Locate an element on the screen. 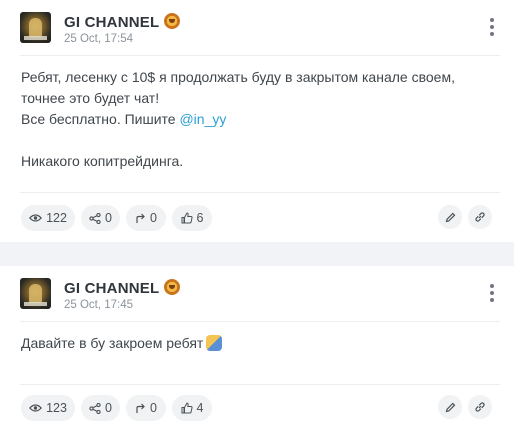  post-header: GI CHANNEL 25 Oct, 17:54 is located at coordinates (259, 30).